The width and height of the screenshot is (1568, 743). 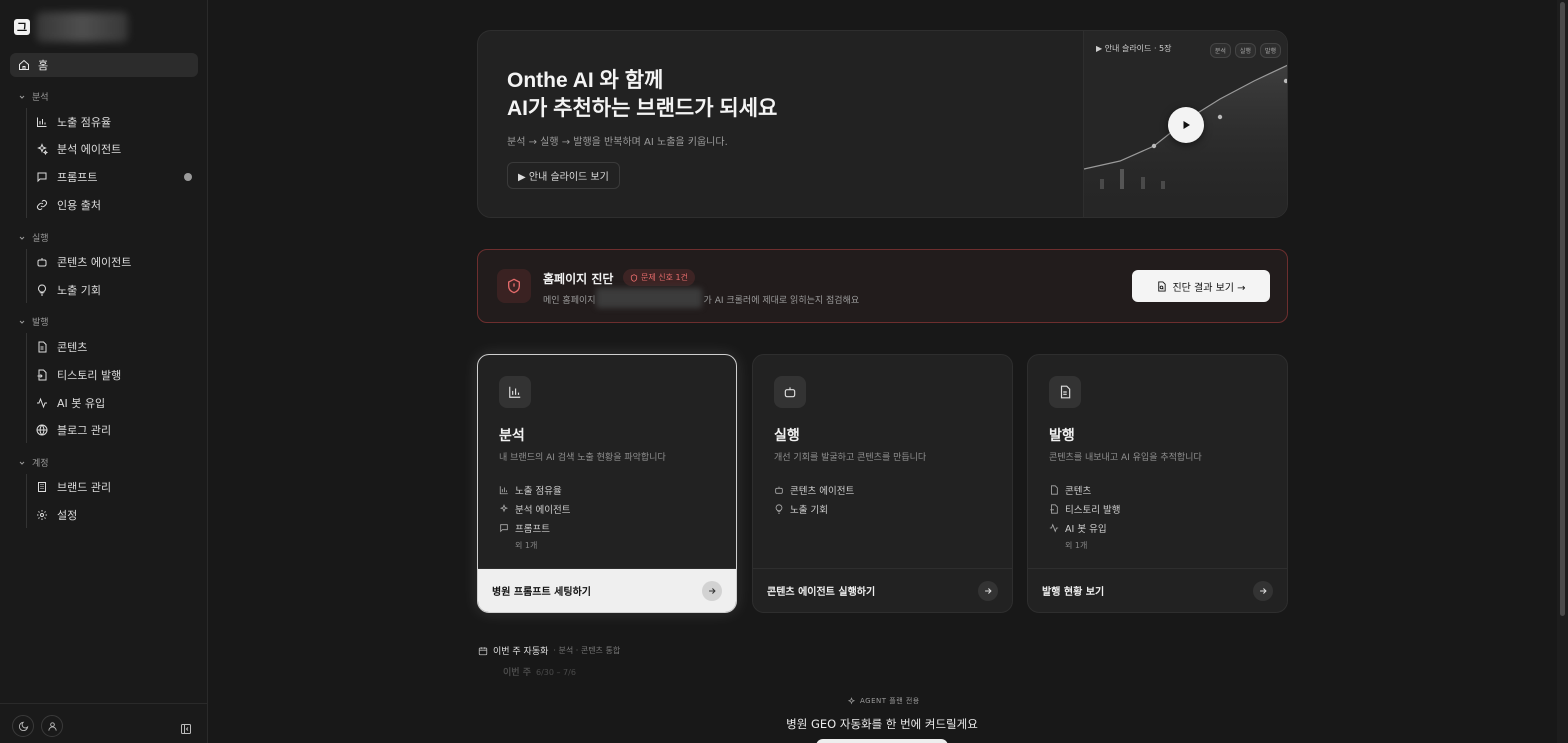 What do you see at coordinates (84, 487) in the screenshot?
I see `sidebar-item-label: 브랜드 관리` at bounding box center [84, 487].